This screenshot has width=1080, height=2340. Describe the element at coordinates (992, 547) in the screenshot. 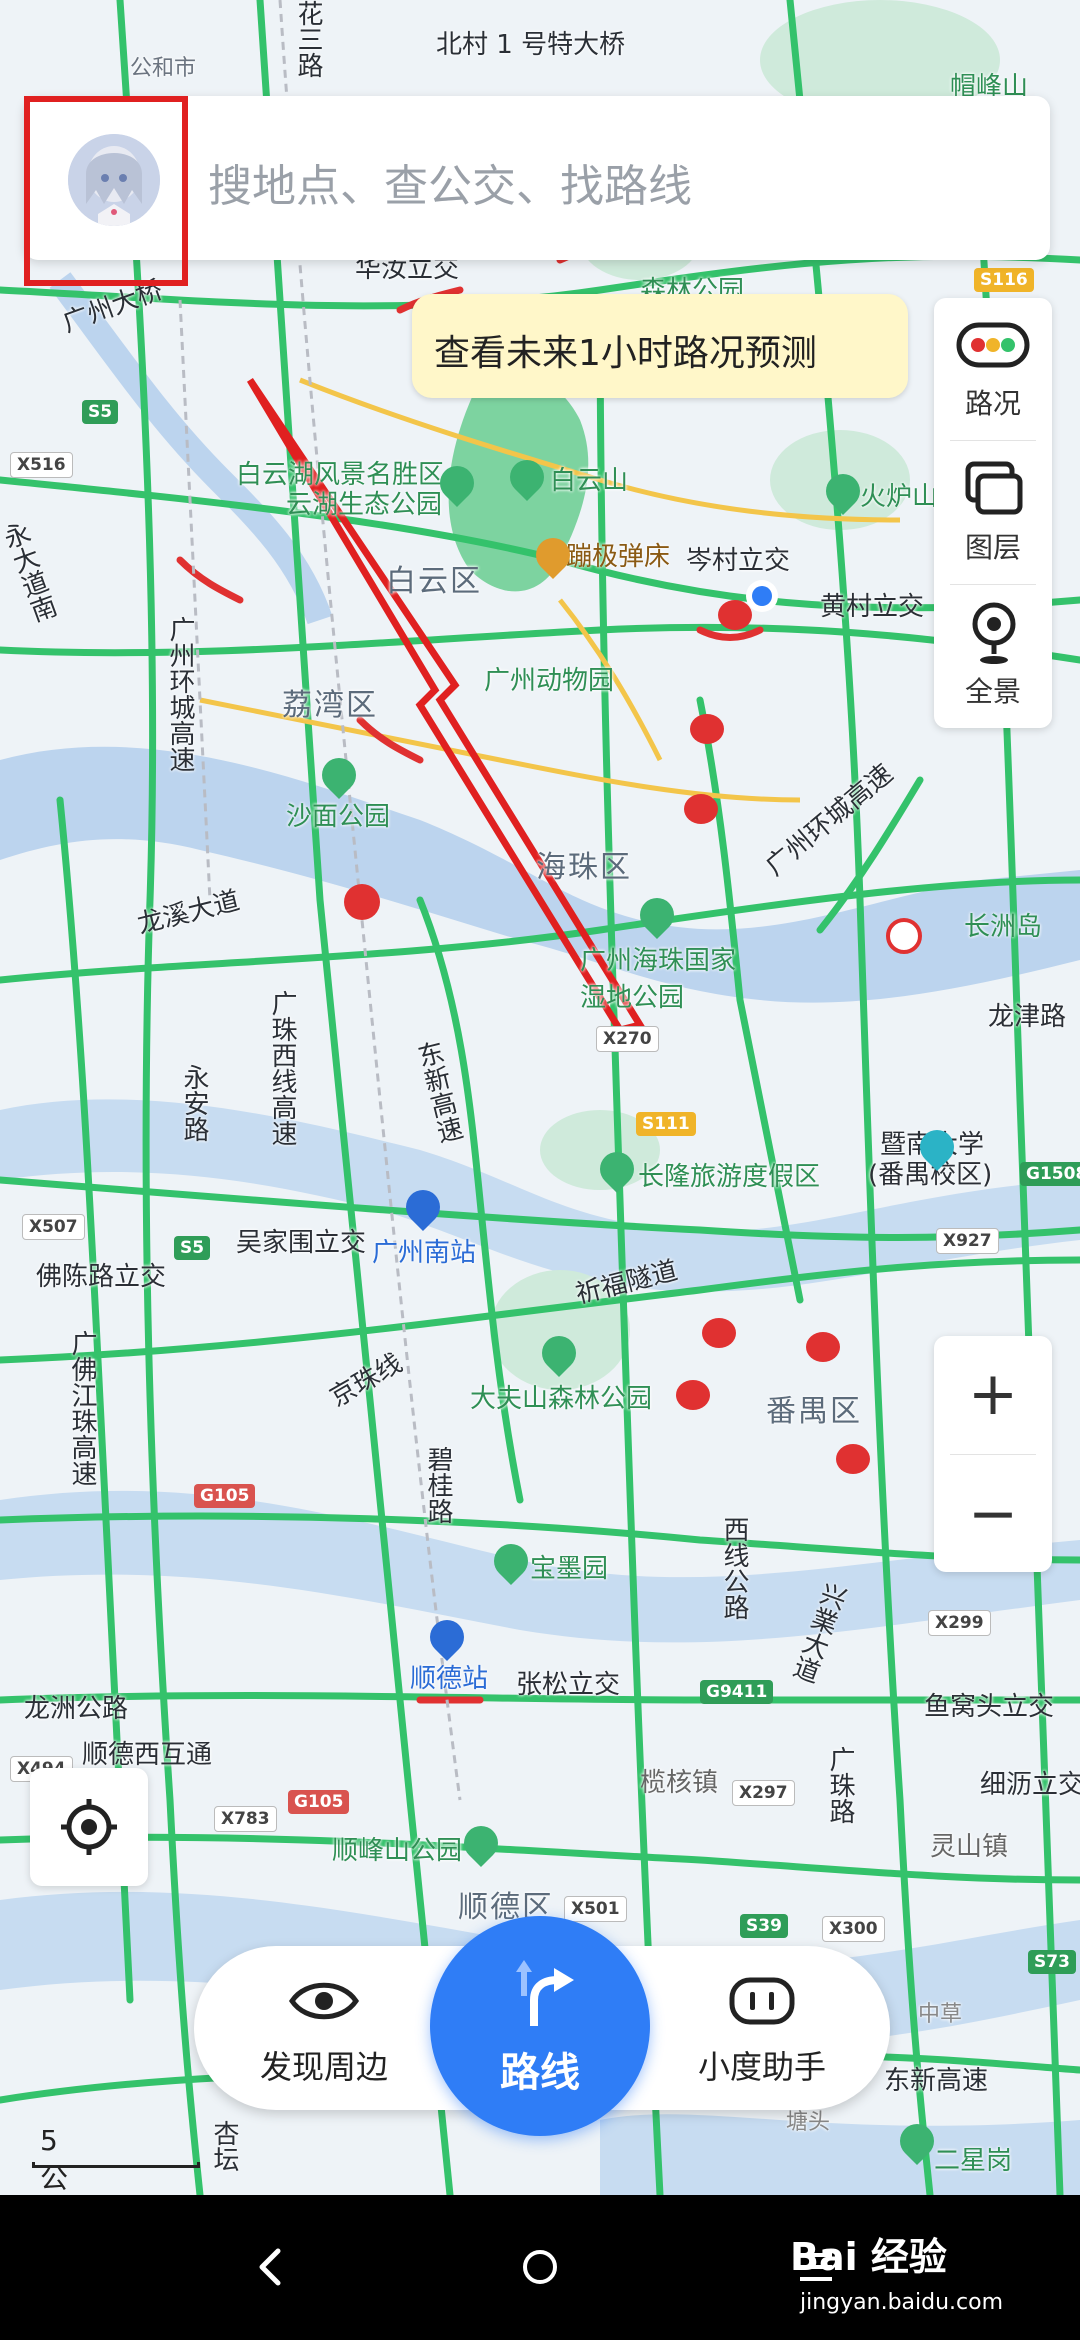

I see `layers-label: 图层` at that location.